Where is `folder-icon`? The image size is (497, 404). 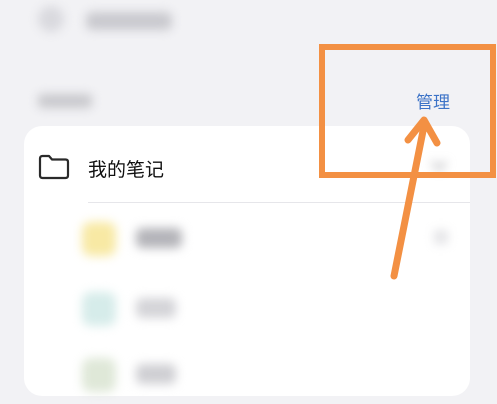
folder-icon is located at coordinates (54, 167).